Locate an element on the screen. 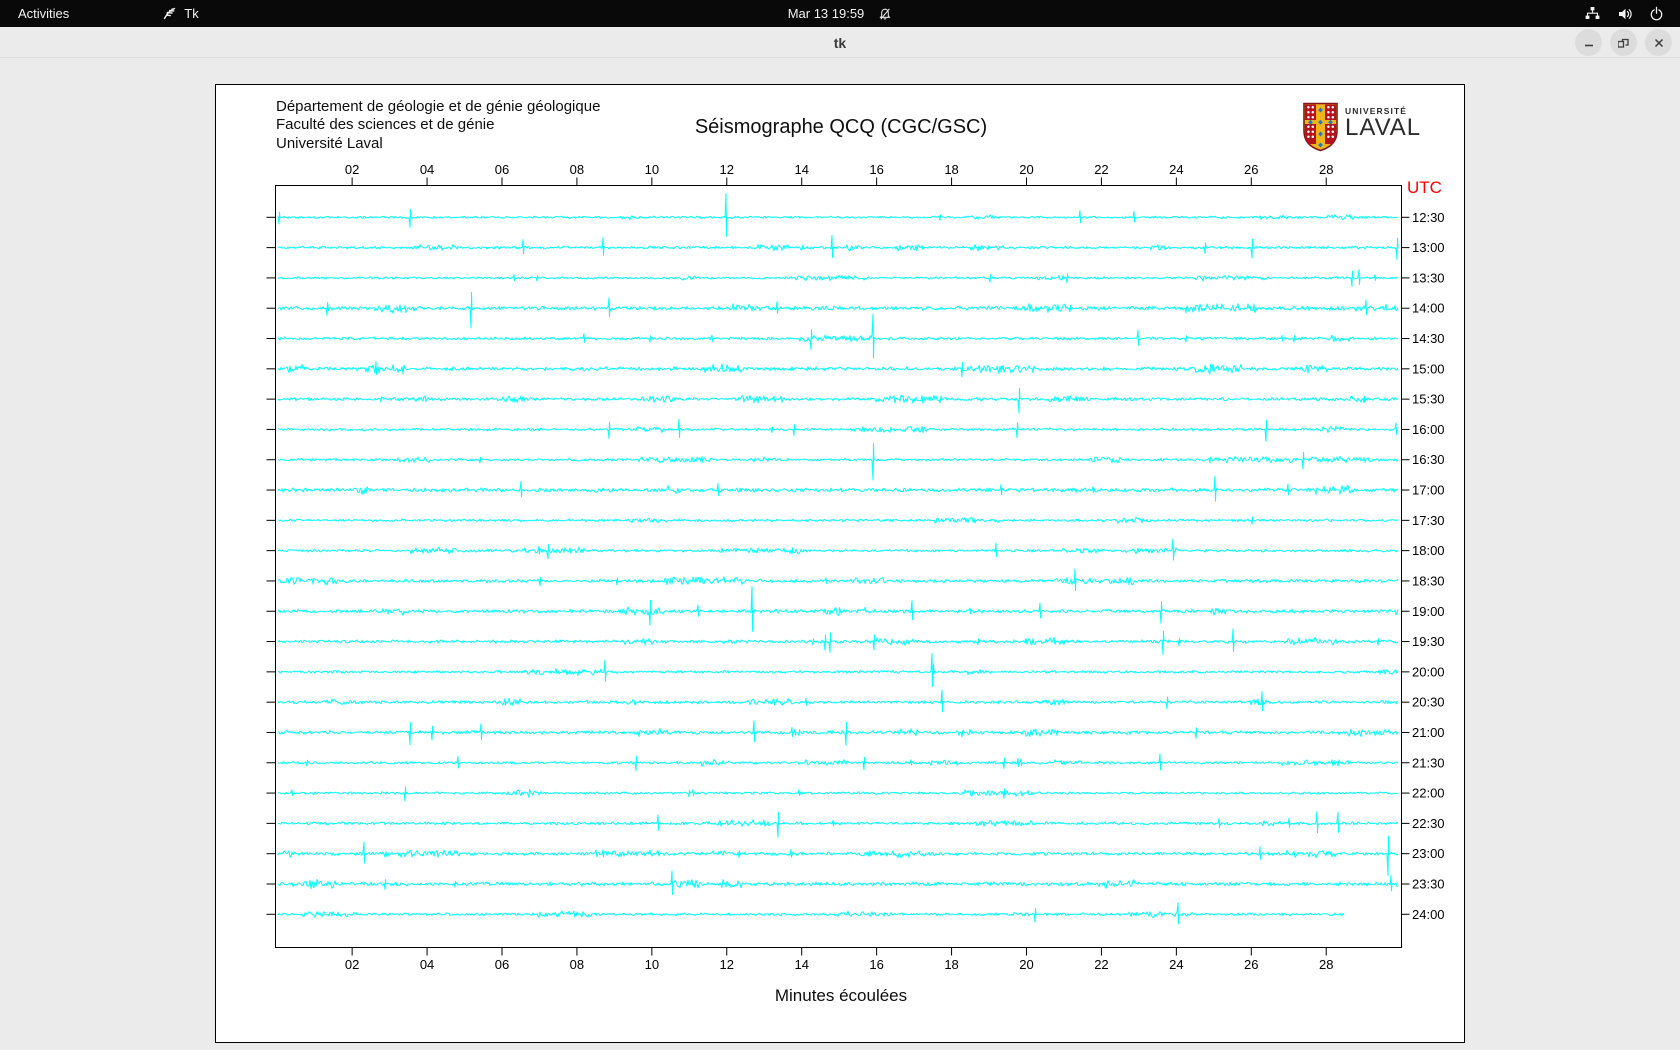 The height and width of the screenshot is (1050, 1680). utc-time-label: 20:30 is located at coordinates (1428, 702).